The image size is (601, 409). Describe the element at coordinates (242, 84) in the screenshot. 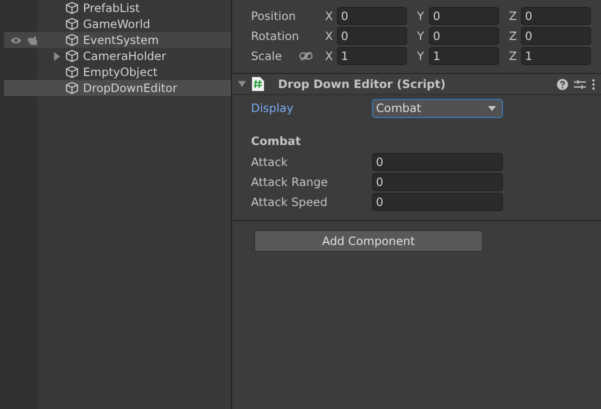

I see `expanded-arrow-icon` at that location.